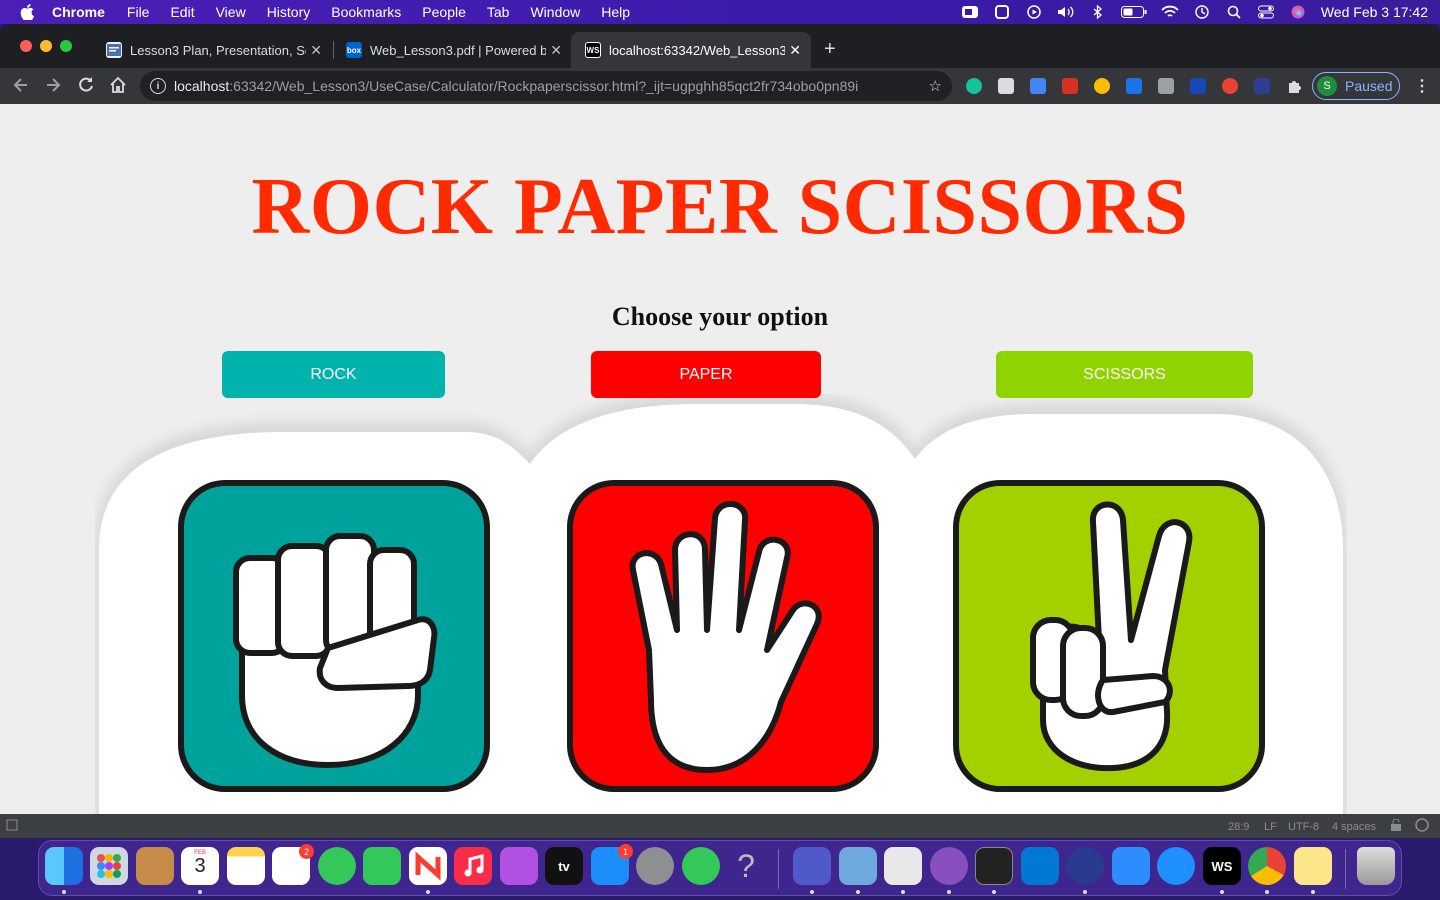 The width and height of the screenshot is (1440, 900). Describe the element at coordinates (1294, 86) in the screenshot. I see `extensions-puzzle-icon` at that location.